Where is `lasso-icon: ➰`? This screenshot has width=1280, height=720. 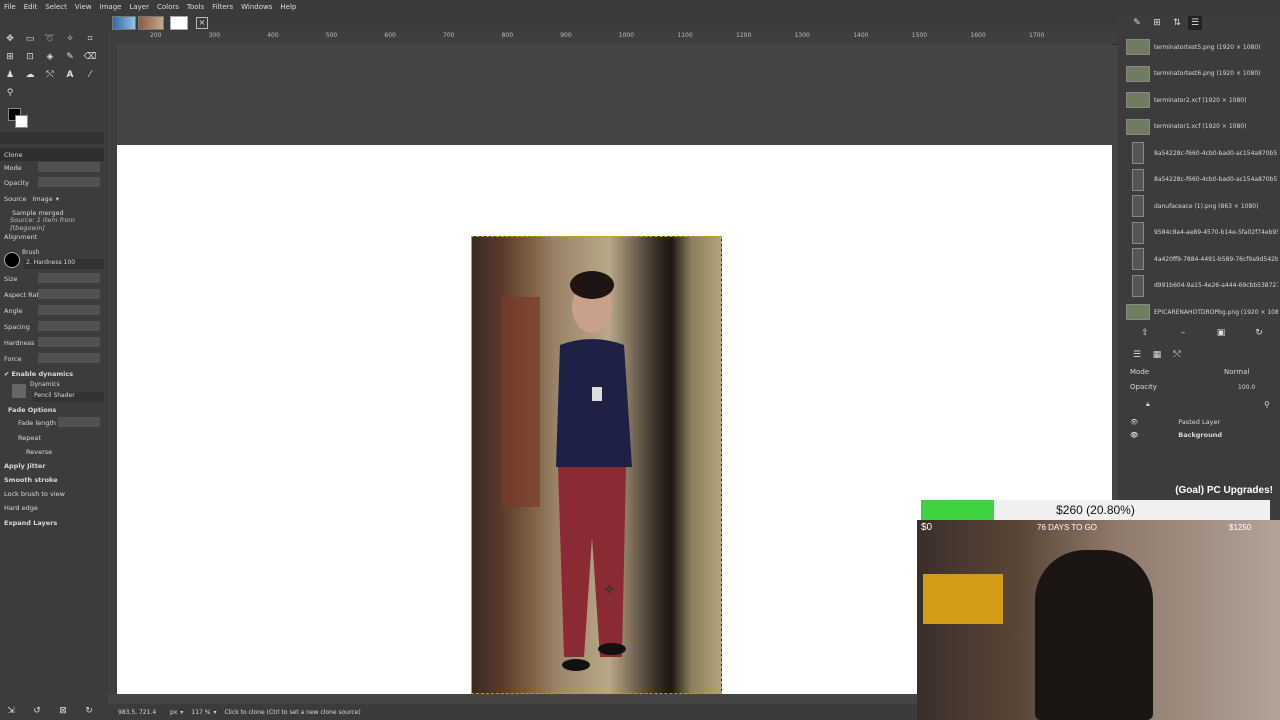 lasso-icon: ➰ is located at coordinates (50, 39).